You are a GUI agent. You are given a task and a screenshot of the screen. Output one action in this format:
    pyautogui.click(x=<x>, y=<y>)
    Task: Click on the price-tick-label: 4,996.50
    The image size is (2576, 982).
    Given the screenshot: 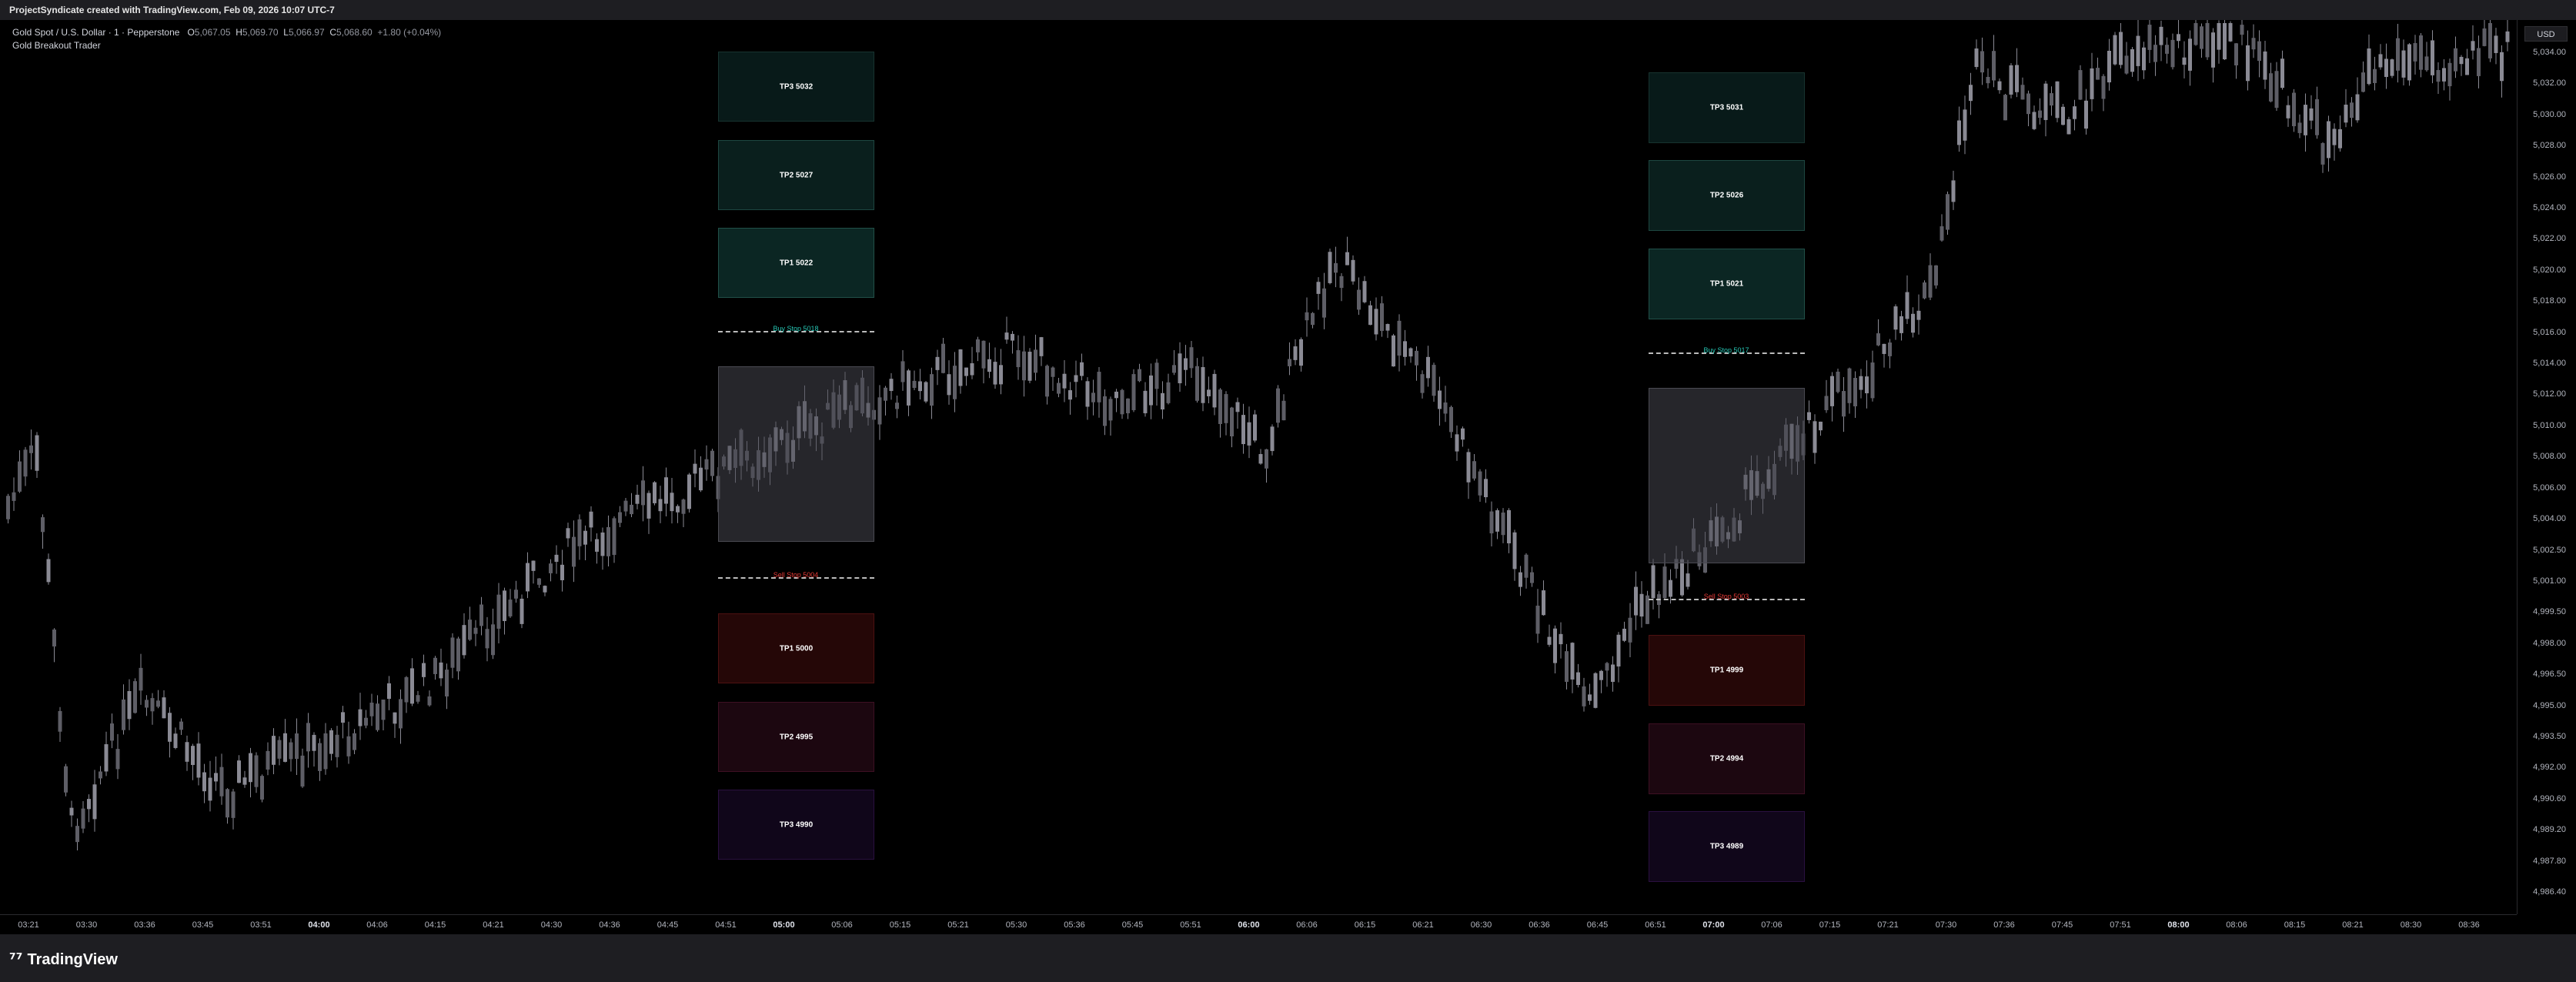 What is the action you would take?
    pyautogui.click(x=2549, y=675)
    